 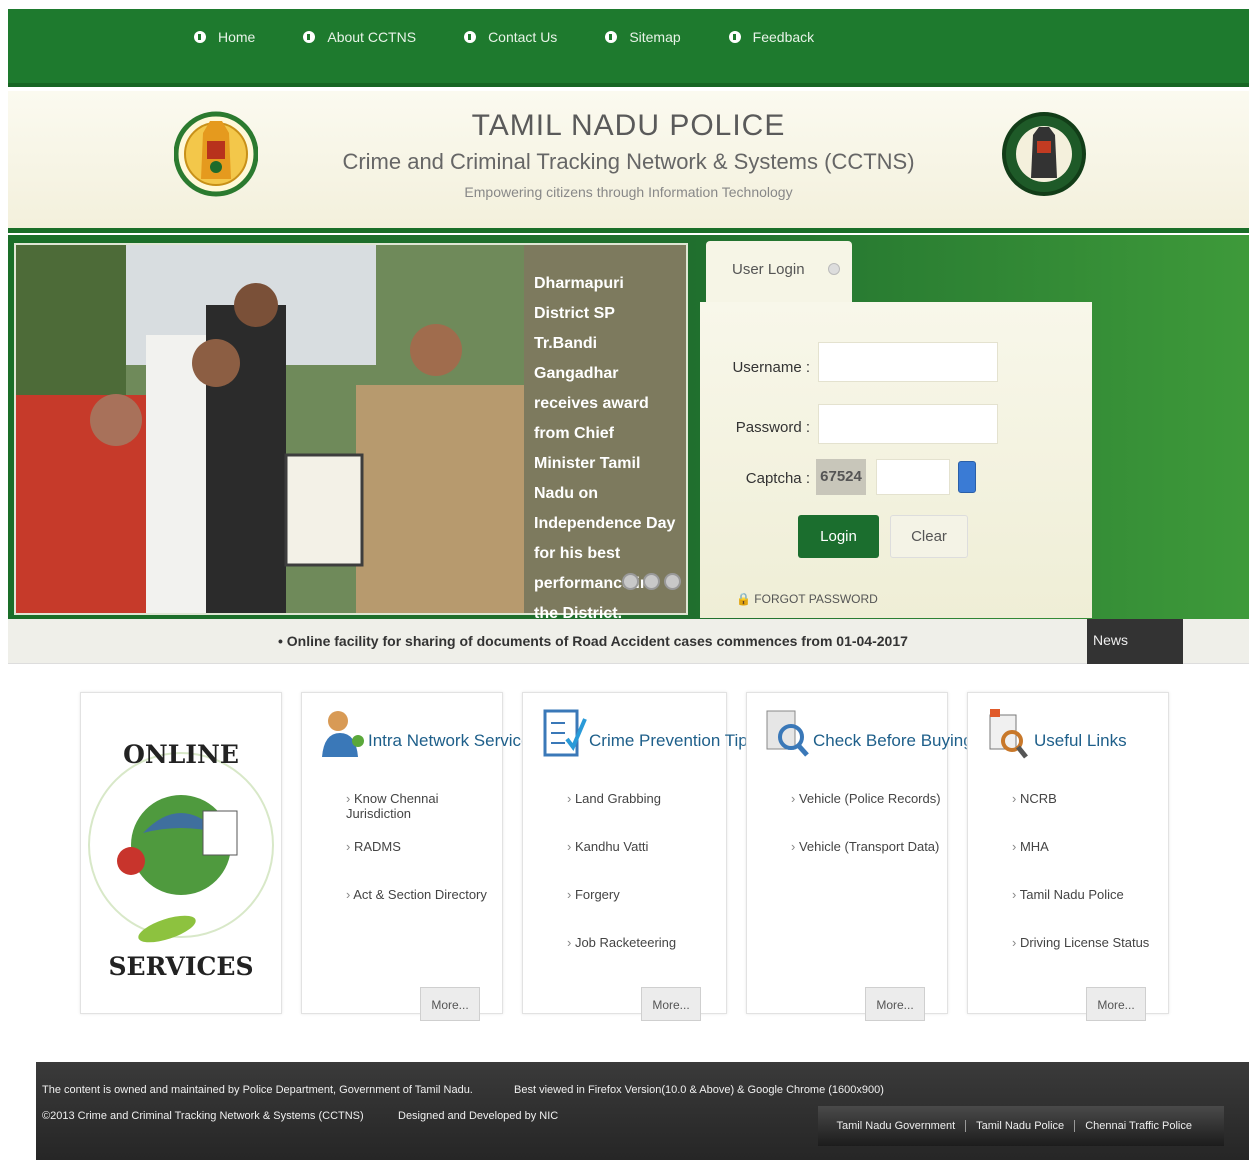 I want to click on link-ncrb: NCRB, so click(x=1080, y=815).